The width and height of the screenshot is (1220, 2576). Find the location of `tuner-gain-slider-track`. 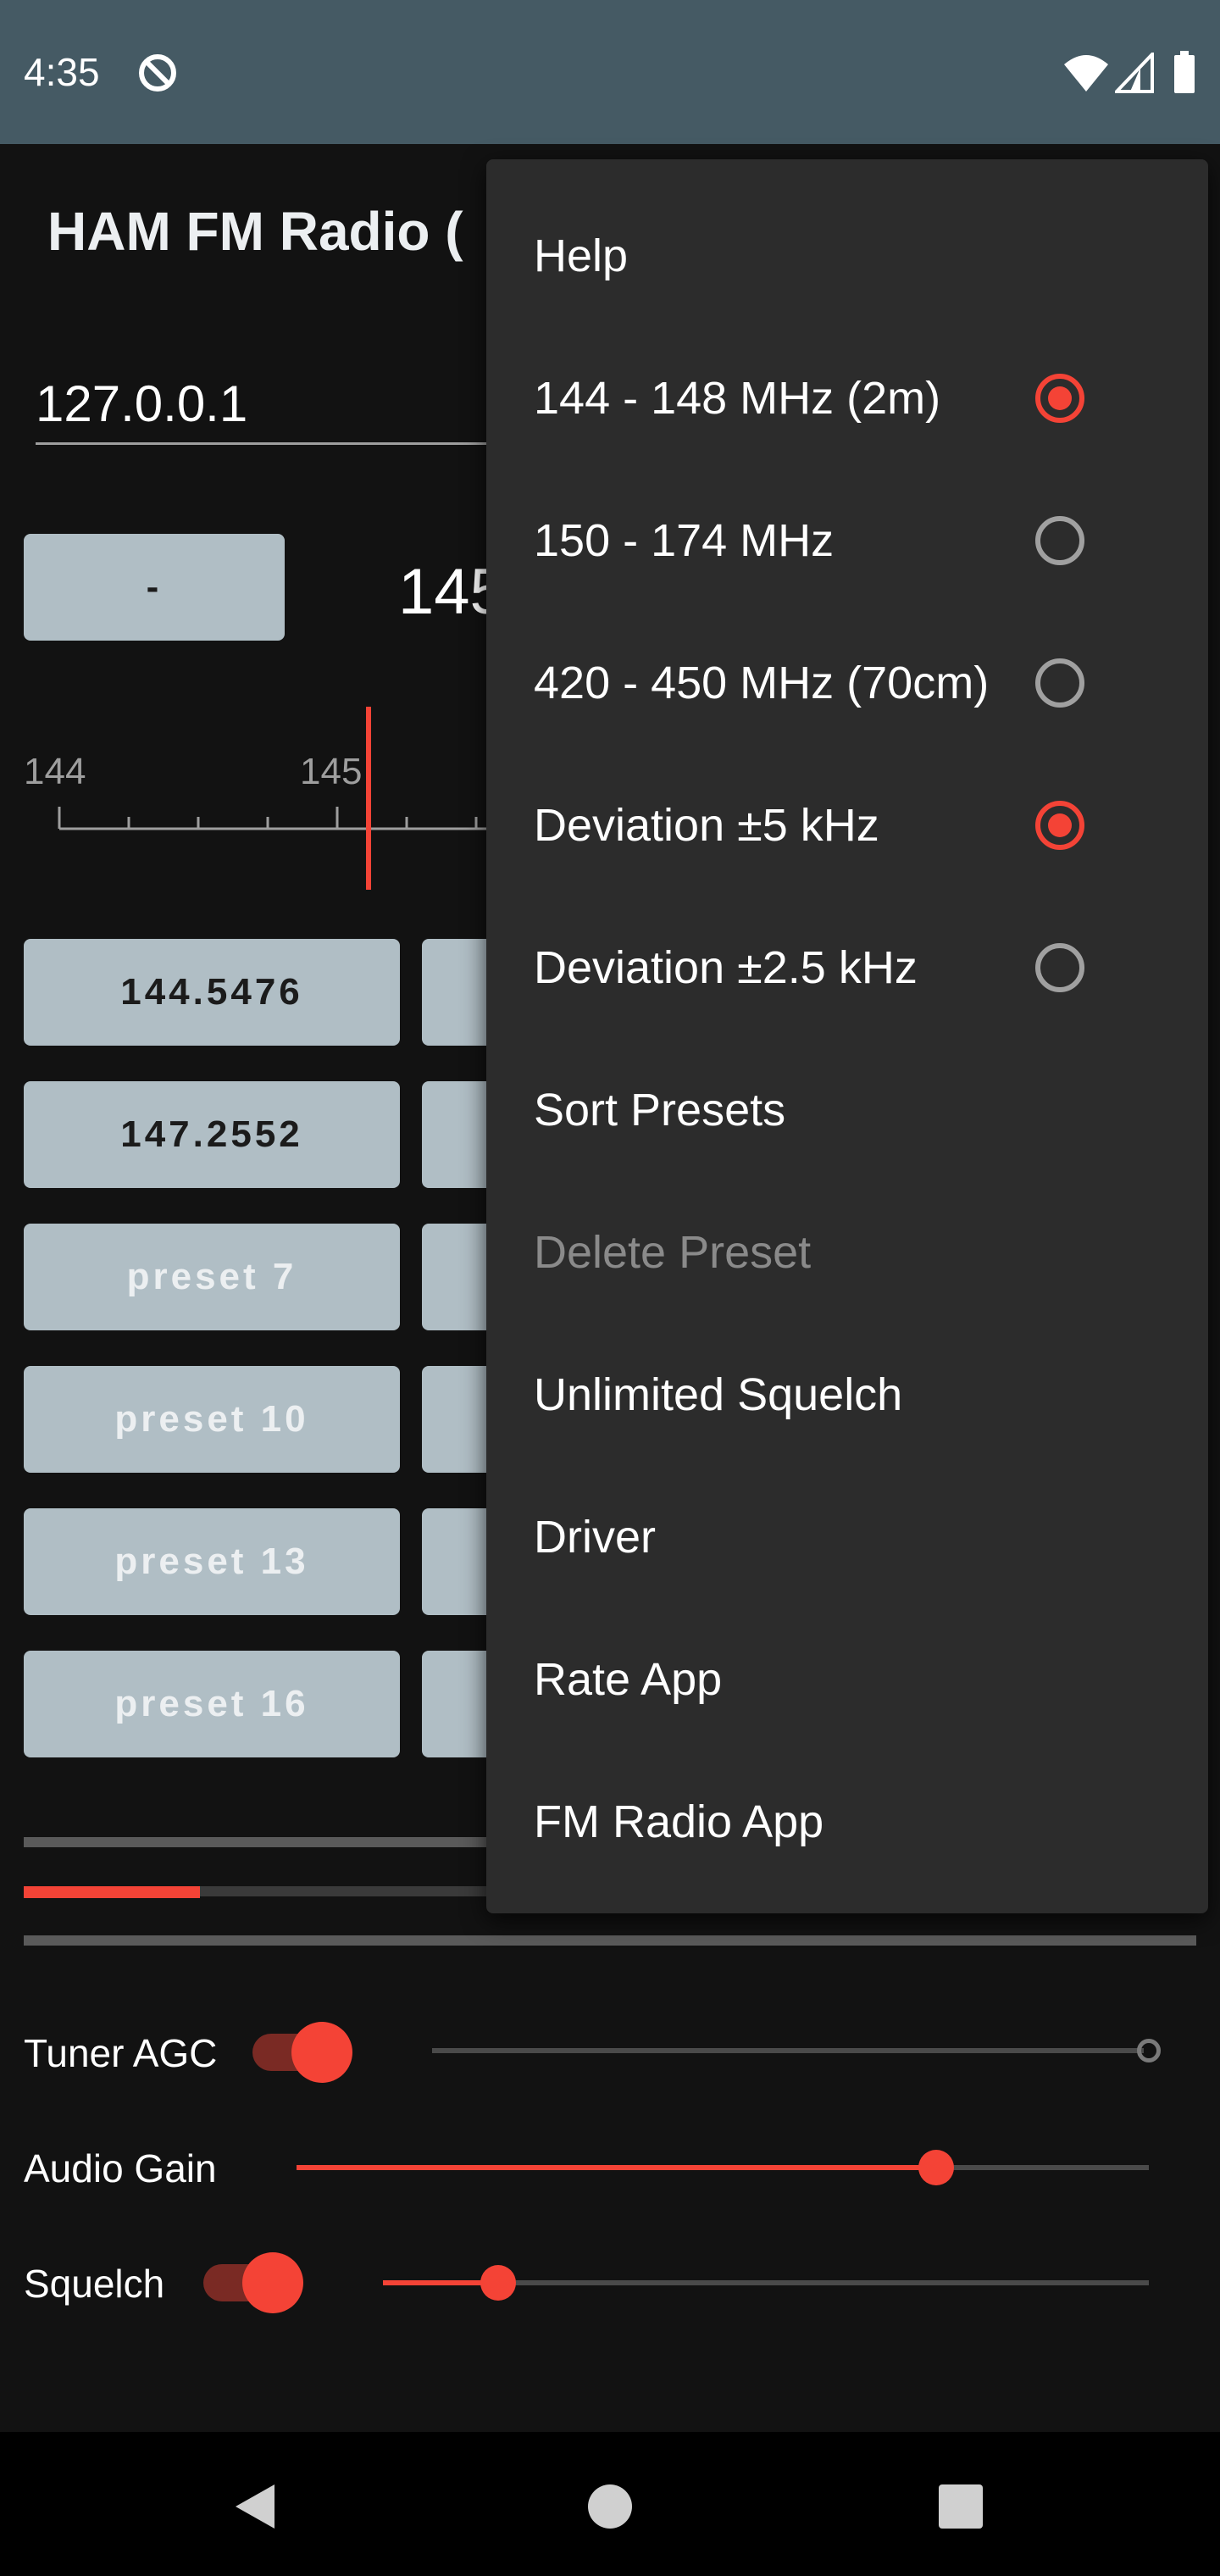

tuner-gain-slider-track is located at coordinates (788, 2050).